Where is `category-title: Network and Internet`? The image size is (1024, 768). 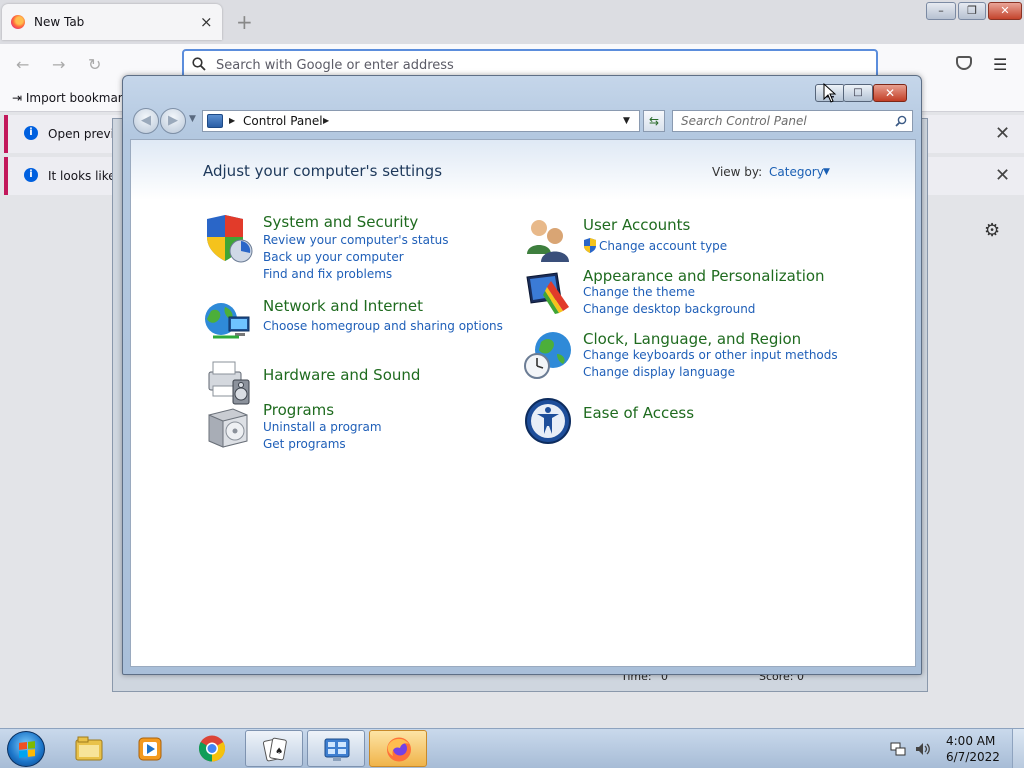
category-title: Network and Internet is located at coordinates (343, 306).